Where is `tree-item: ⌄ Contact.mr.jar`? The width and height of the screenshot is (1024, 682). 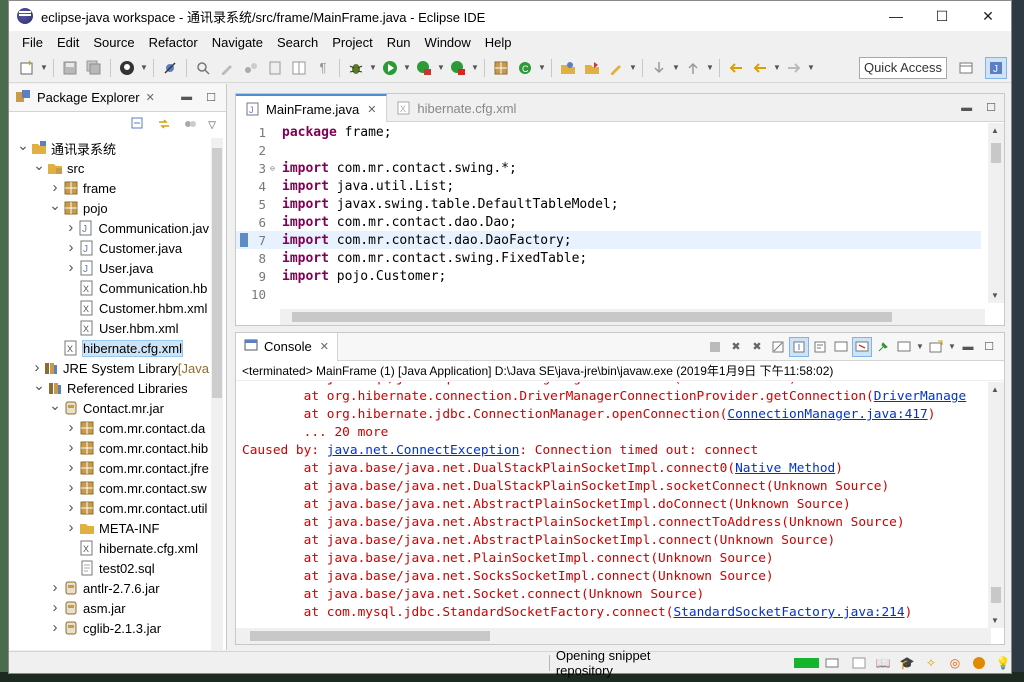 tree-item: ⌄ Contact.mr.jar is located at coordinates (109, 407).